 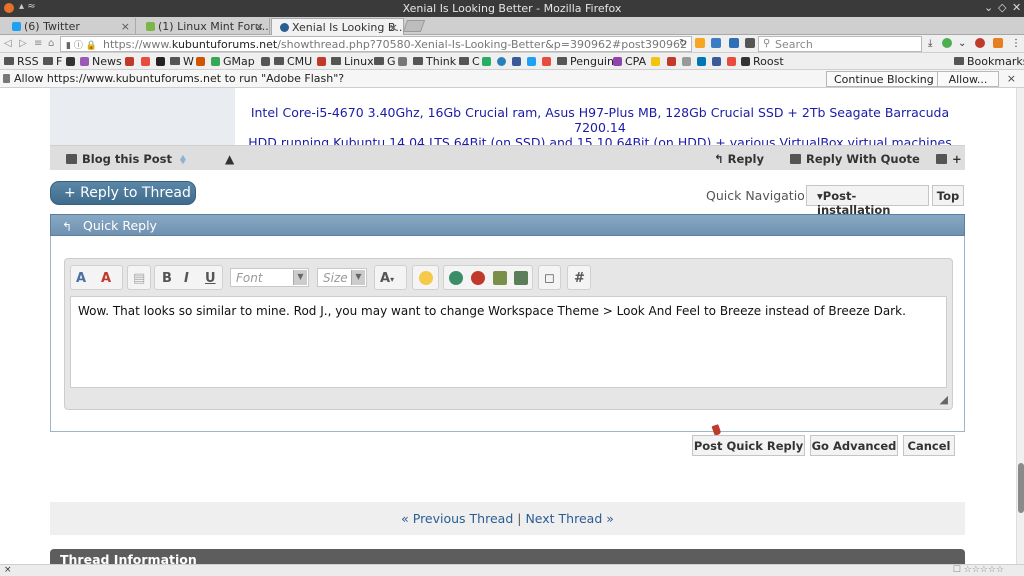 I want to click on reply-button: ↰ Reply, so click(x=739, y=159).